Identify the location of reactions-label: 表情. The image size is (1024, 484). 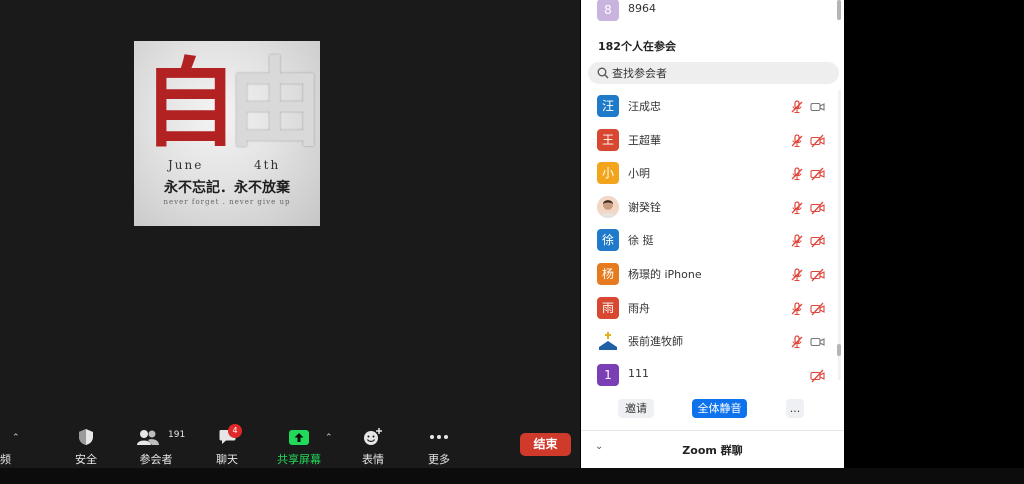
(373, 459).